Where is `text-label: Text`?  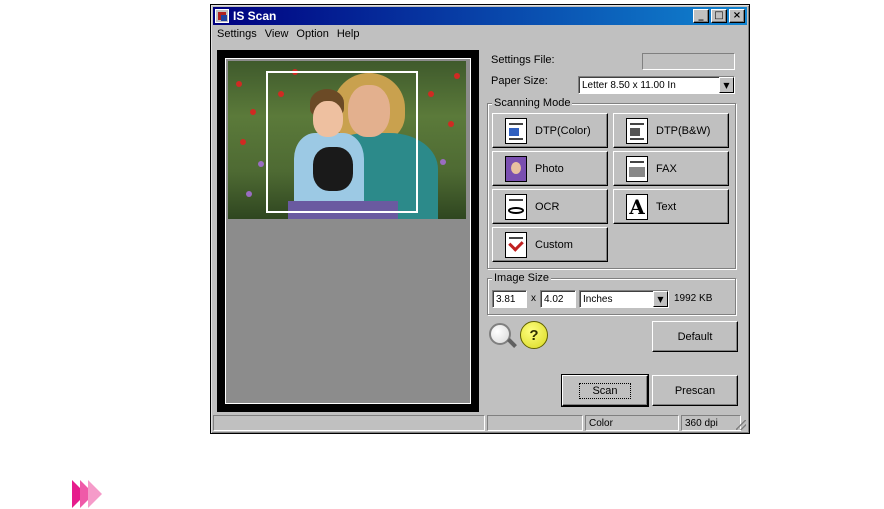
text-label: Text is located at coordinates (666, 206).